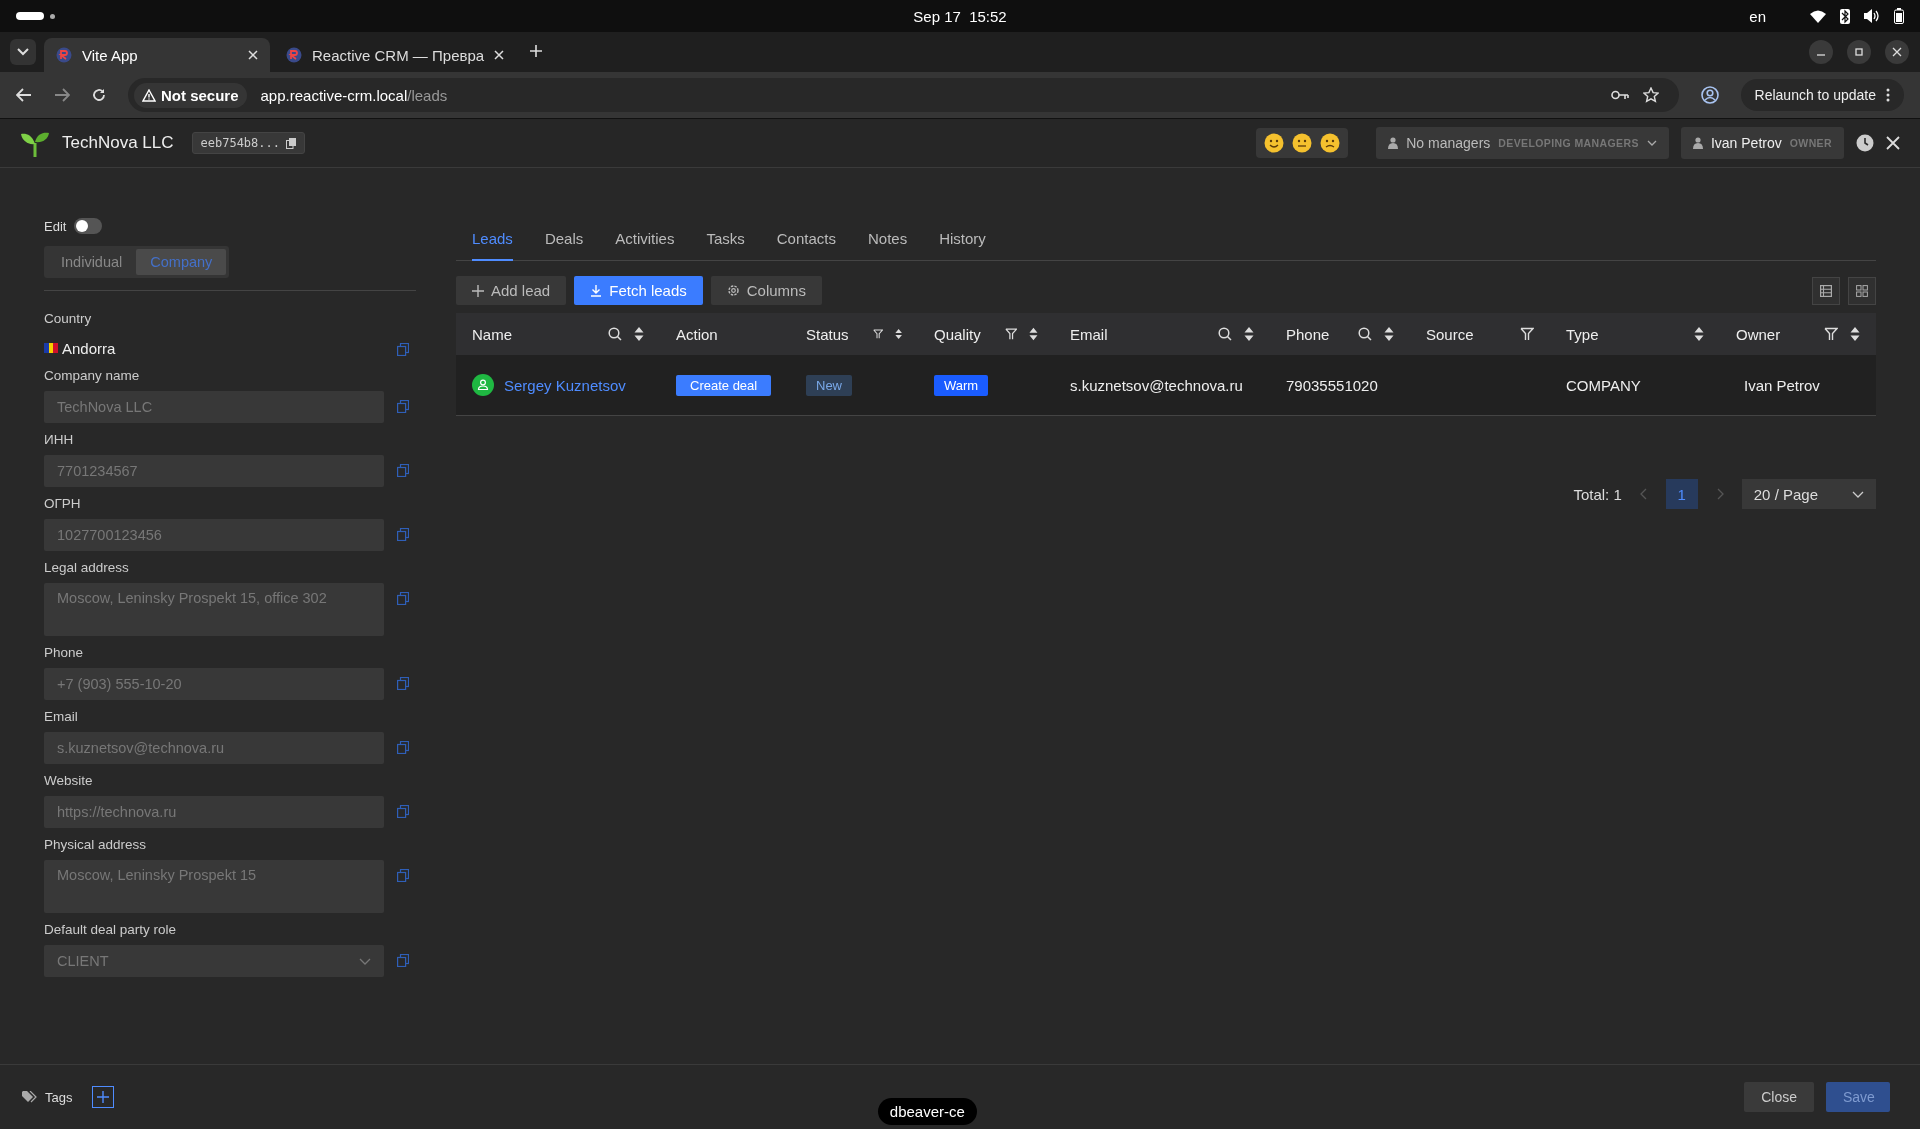 Image resolution: width=1920 pixels, height=1129 pixels. I want to click on tag-icon, so click(29, 1097).